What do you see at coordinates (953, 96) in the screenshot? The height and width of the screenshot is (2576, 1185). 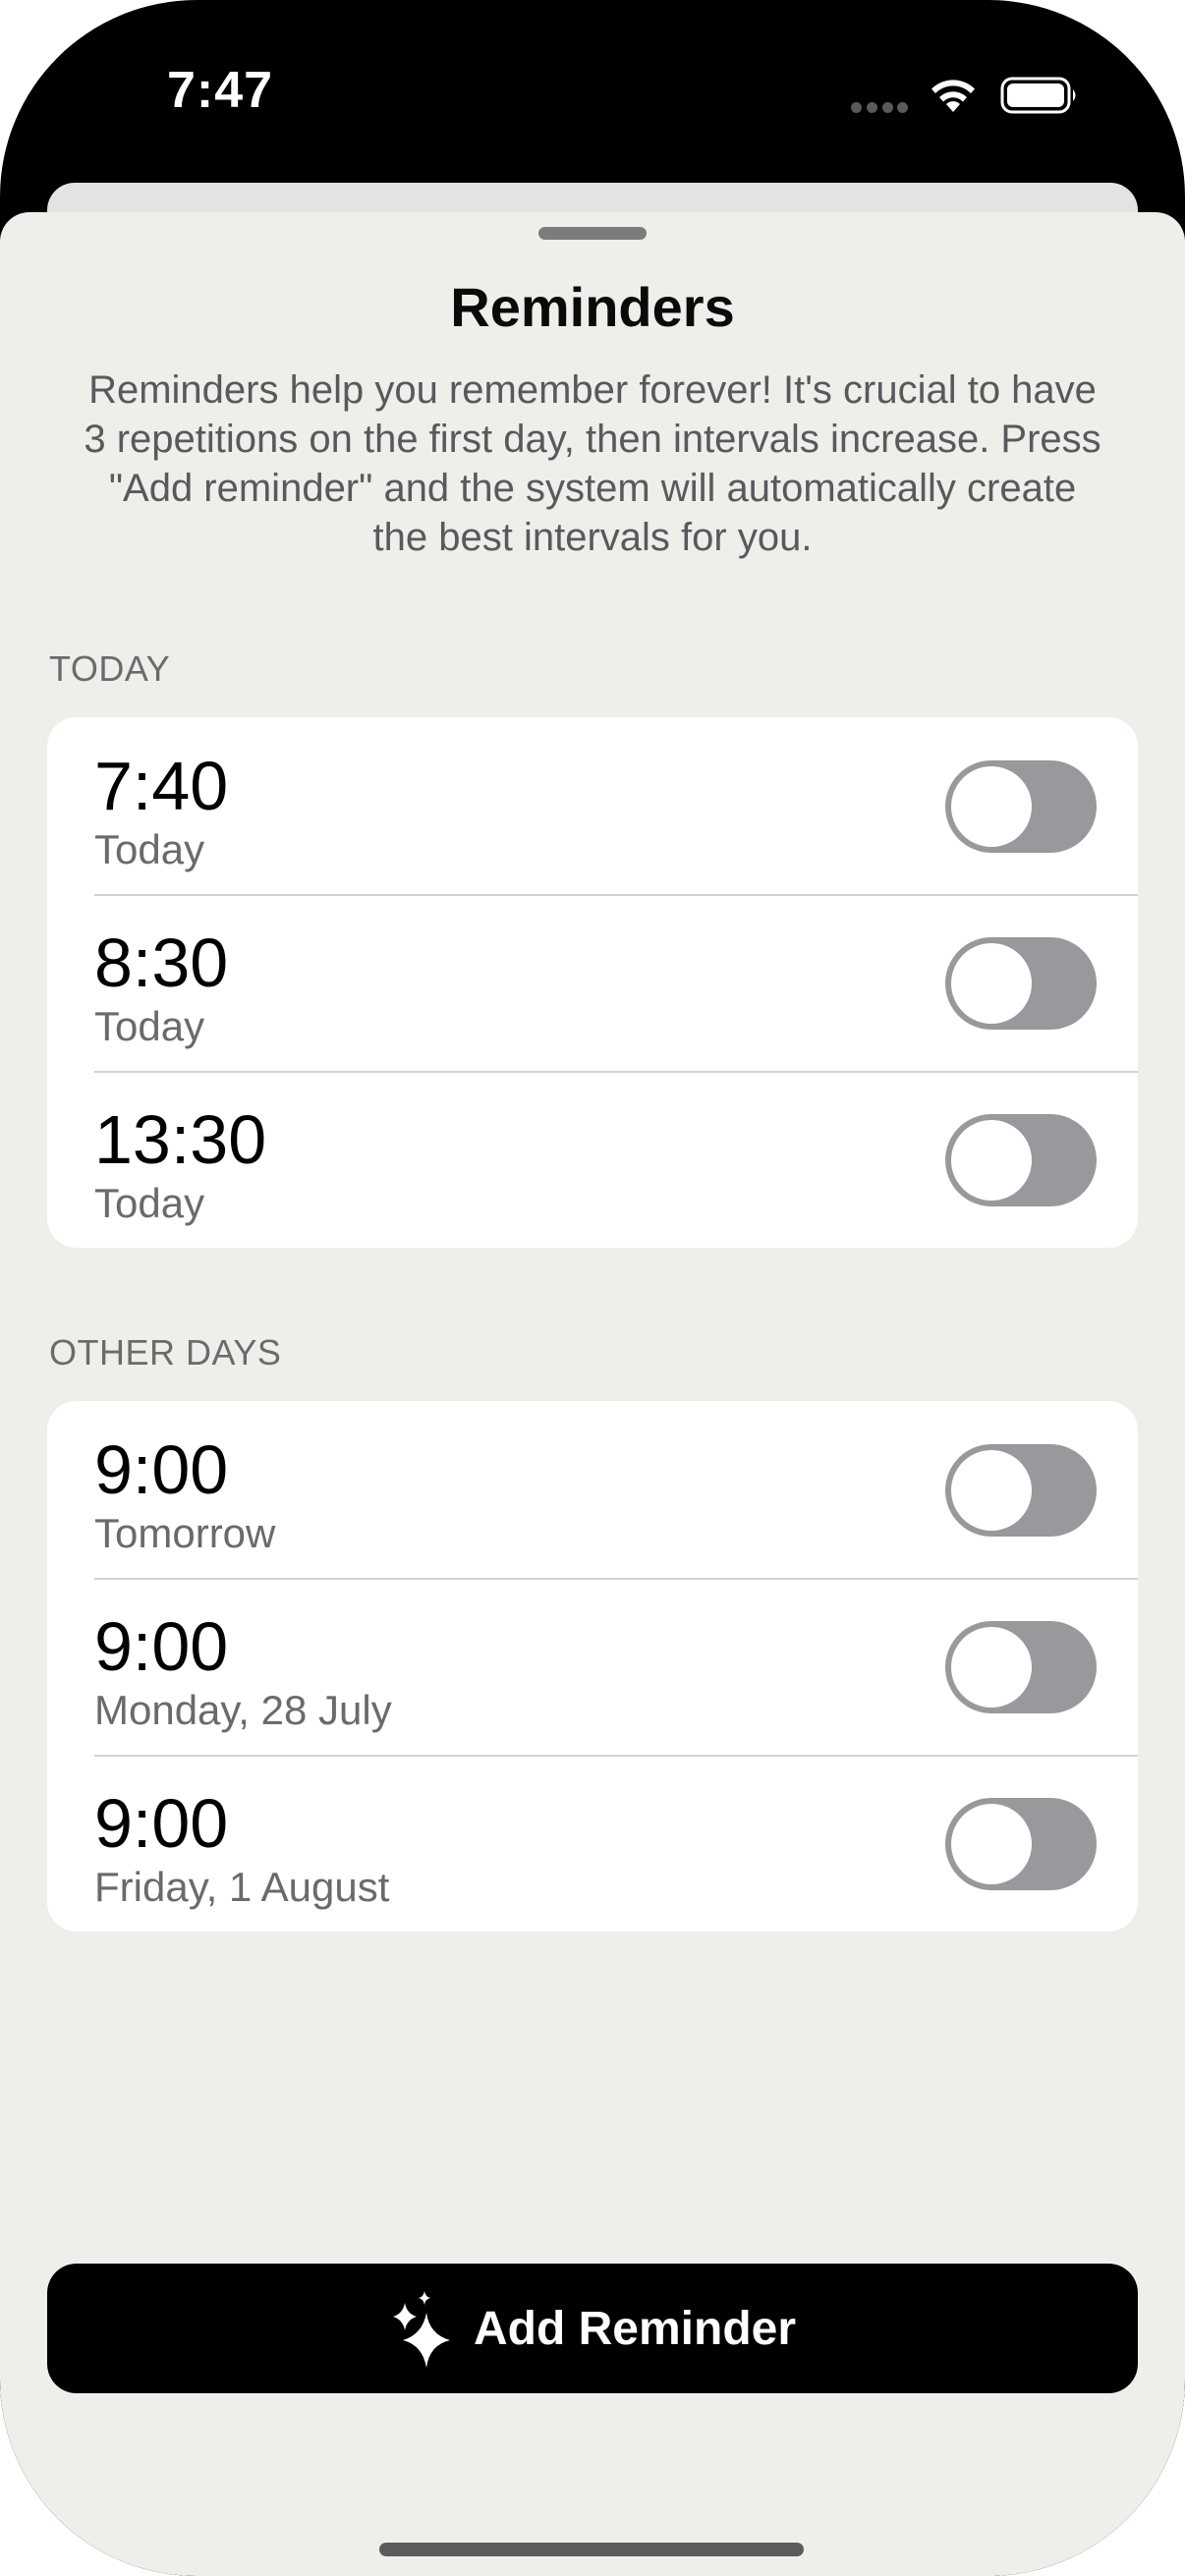 I see `wifi-icon` at bounding box center [953, 96].